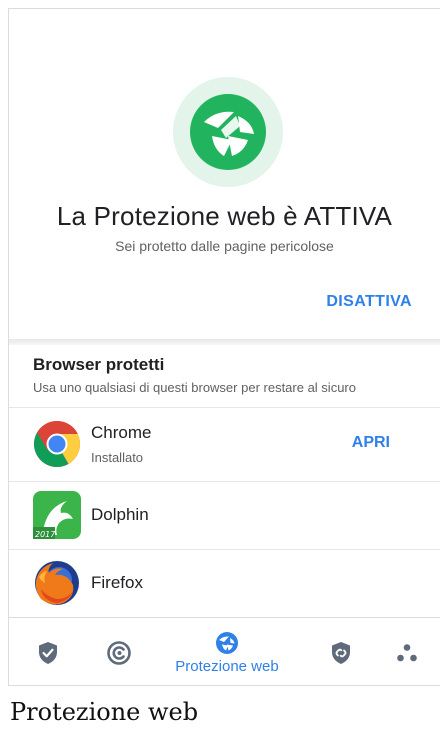  I want to click on browser-name: Firefox, so click(117, 582).